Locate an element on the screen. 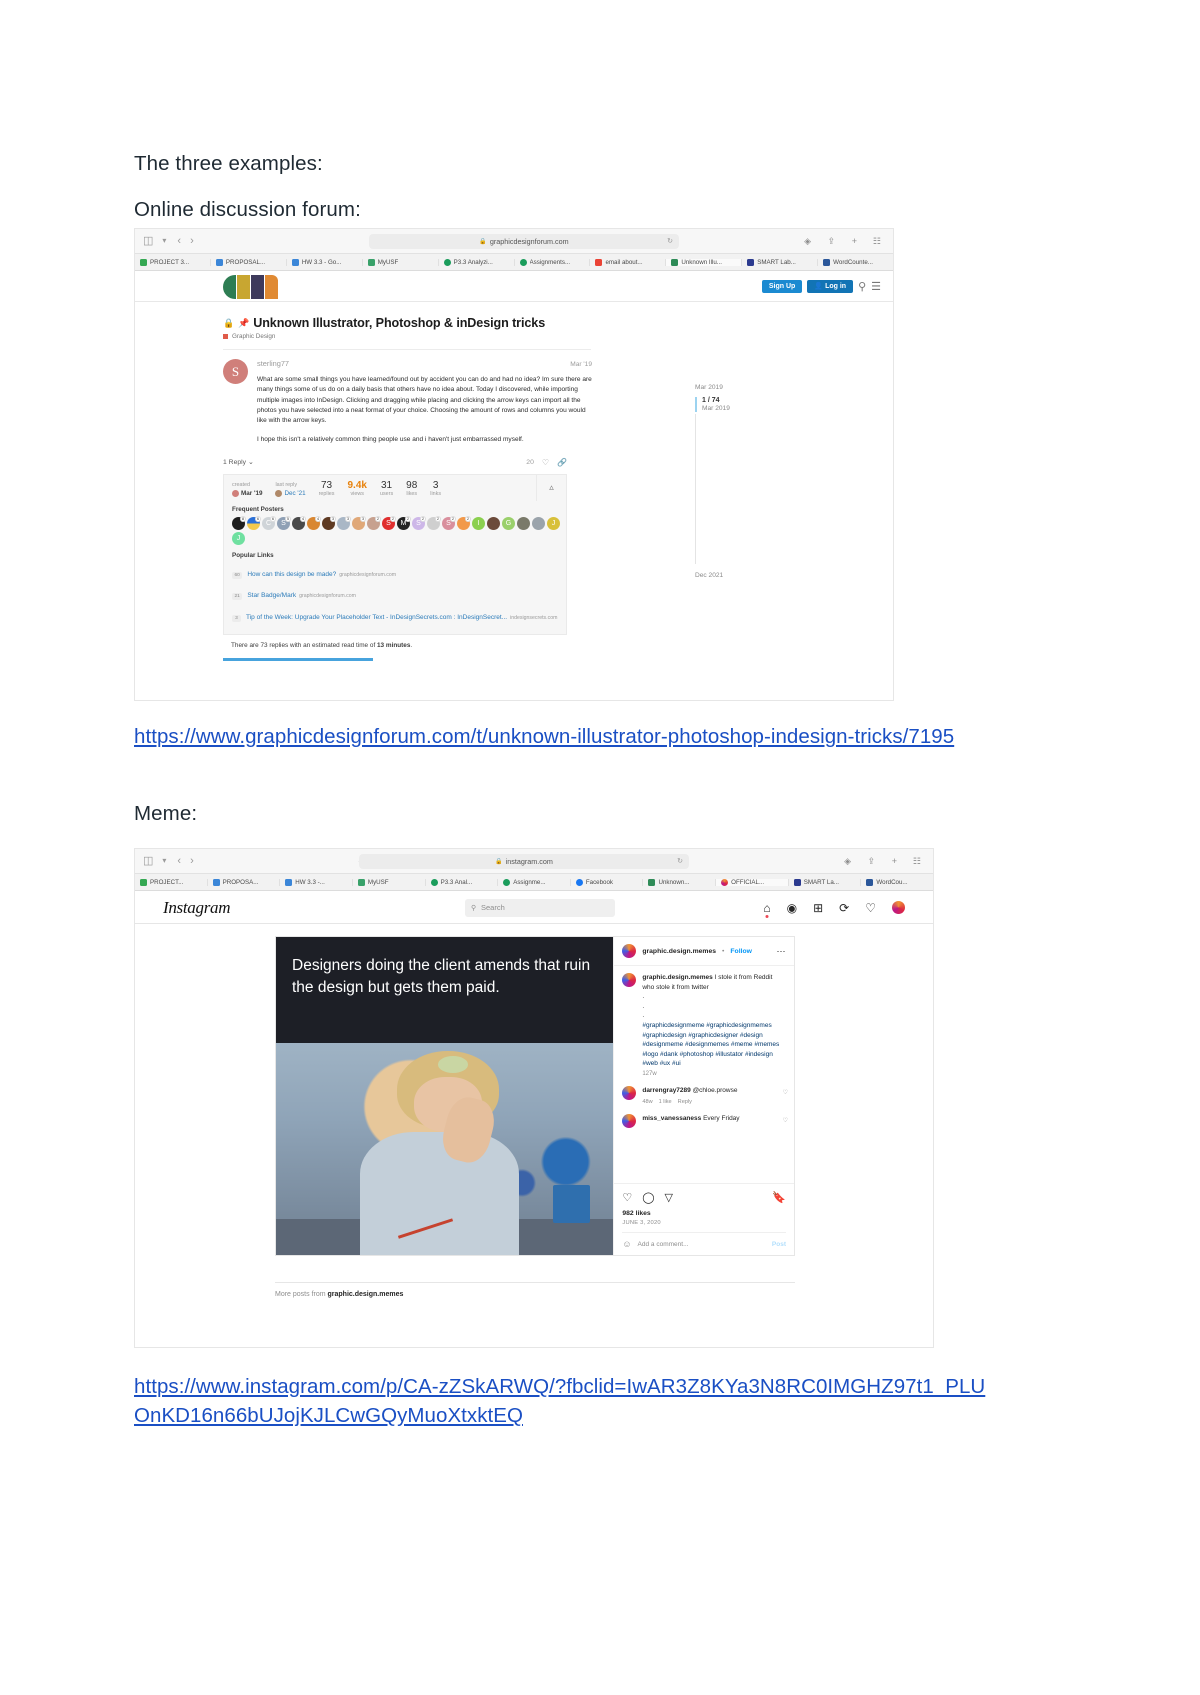  link-title: How can this design be made? is located at coordinates (291, 574).